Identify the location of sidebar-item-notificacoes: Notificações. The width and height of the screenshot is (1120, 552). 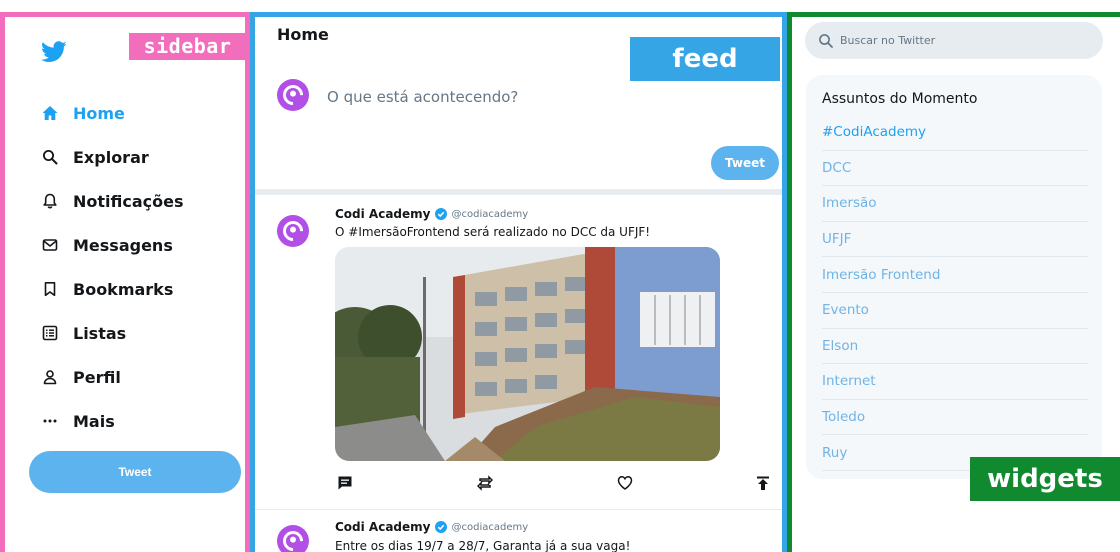
(111, 201).